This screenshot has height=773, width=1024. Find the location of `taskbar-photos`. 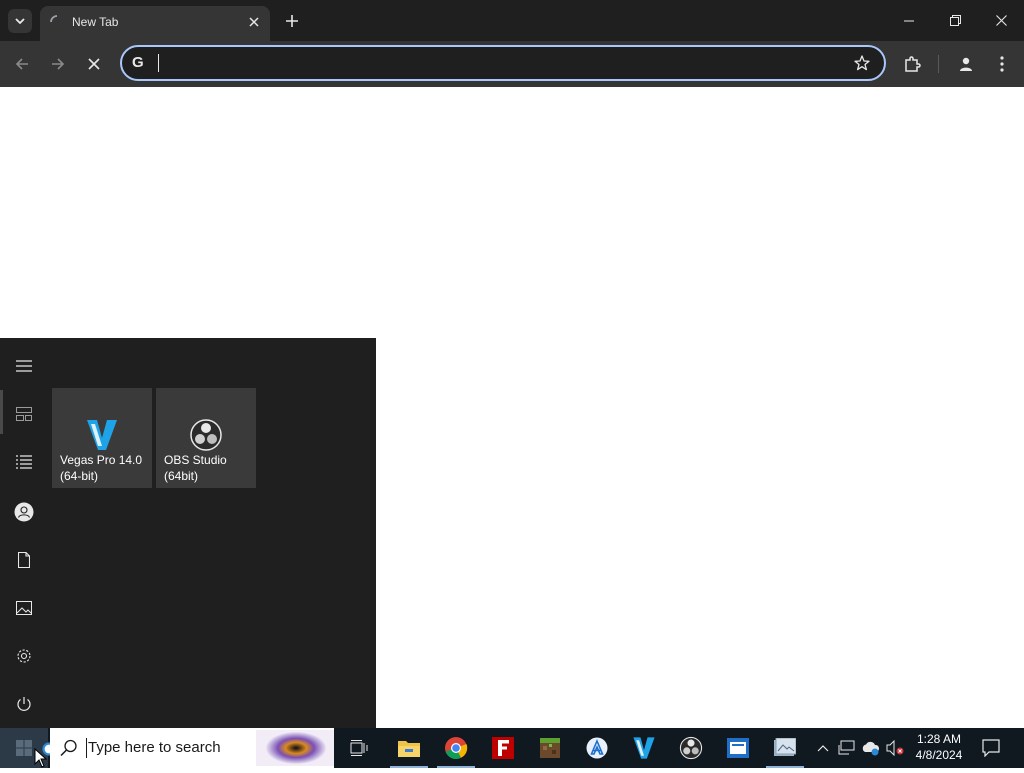

taskbar-photos is located at coordinates (785, 748).